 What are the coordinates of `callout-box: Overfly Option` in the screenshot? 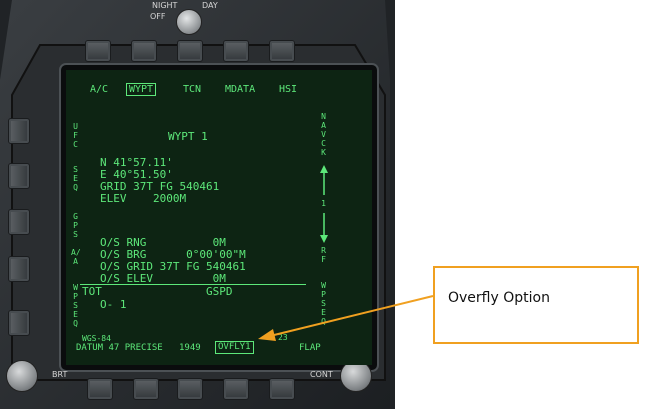 It's located at (536, 305).